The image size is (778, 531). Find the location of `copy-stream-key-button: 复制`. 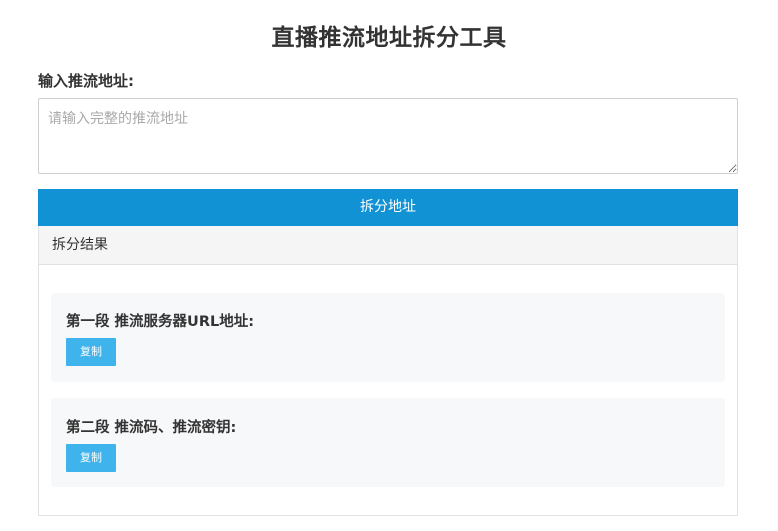

copy-stream-key-button: 复制 is located at coordinates (91, 458).